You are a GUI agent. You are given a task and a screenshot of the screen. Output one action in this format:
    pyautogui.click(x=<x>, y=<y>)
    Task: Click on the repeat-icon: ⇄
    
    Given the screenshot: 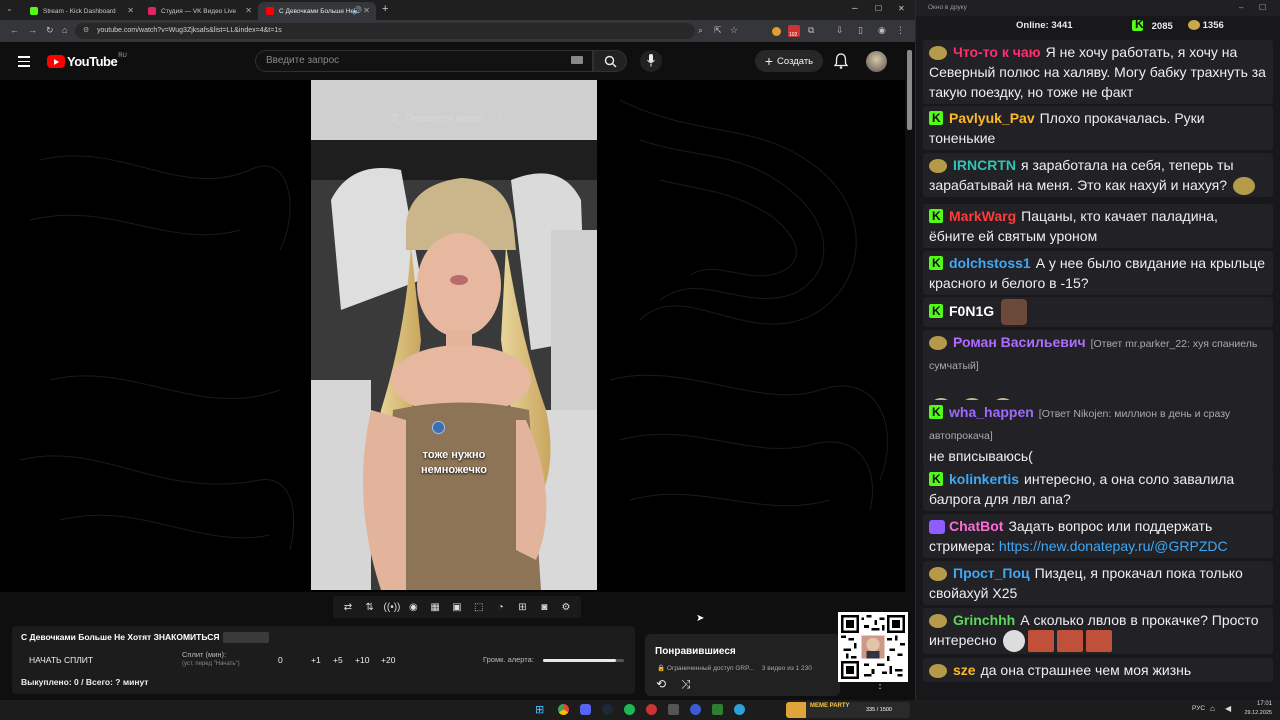 What is the action you would take?
    pyautogui.click(x=348, y=607)
    